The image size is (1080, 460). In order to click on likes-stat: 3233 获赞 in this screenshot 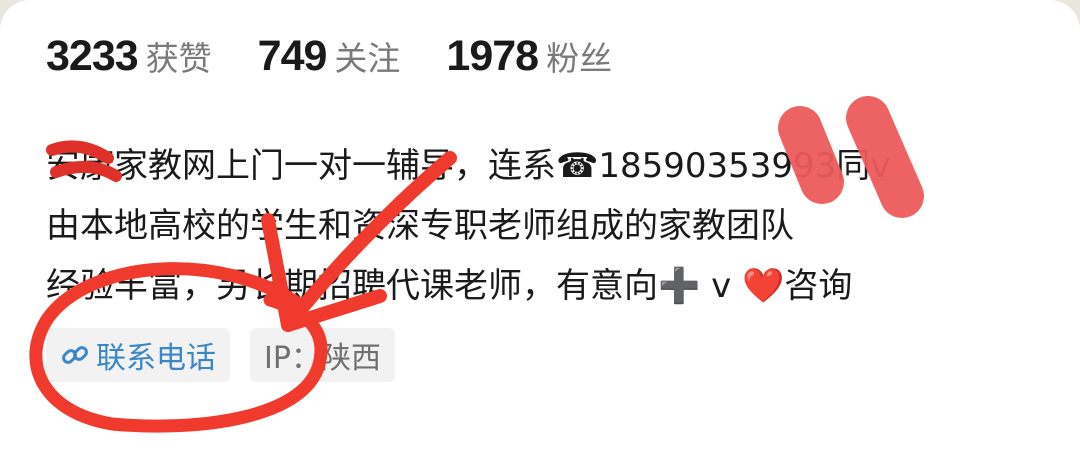, I will do `click(129, 56)`.